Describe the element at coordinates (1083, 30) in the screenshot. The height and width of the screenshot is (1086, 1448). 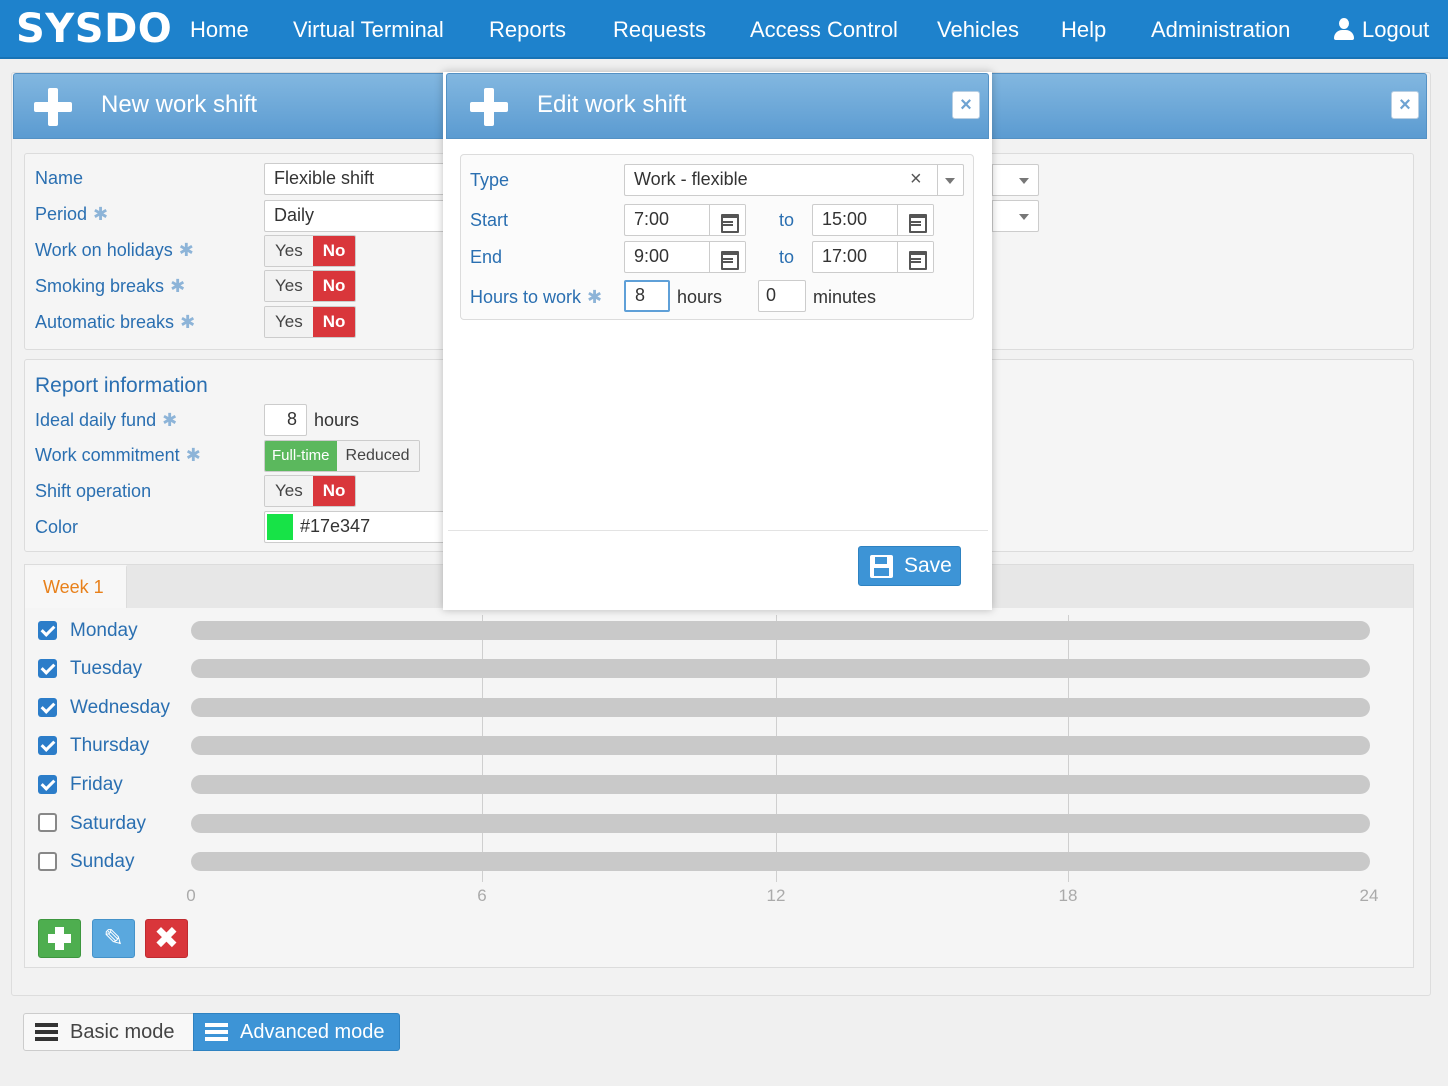
I see `nav-help: Help` at that location.